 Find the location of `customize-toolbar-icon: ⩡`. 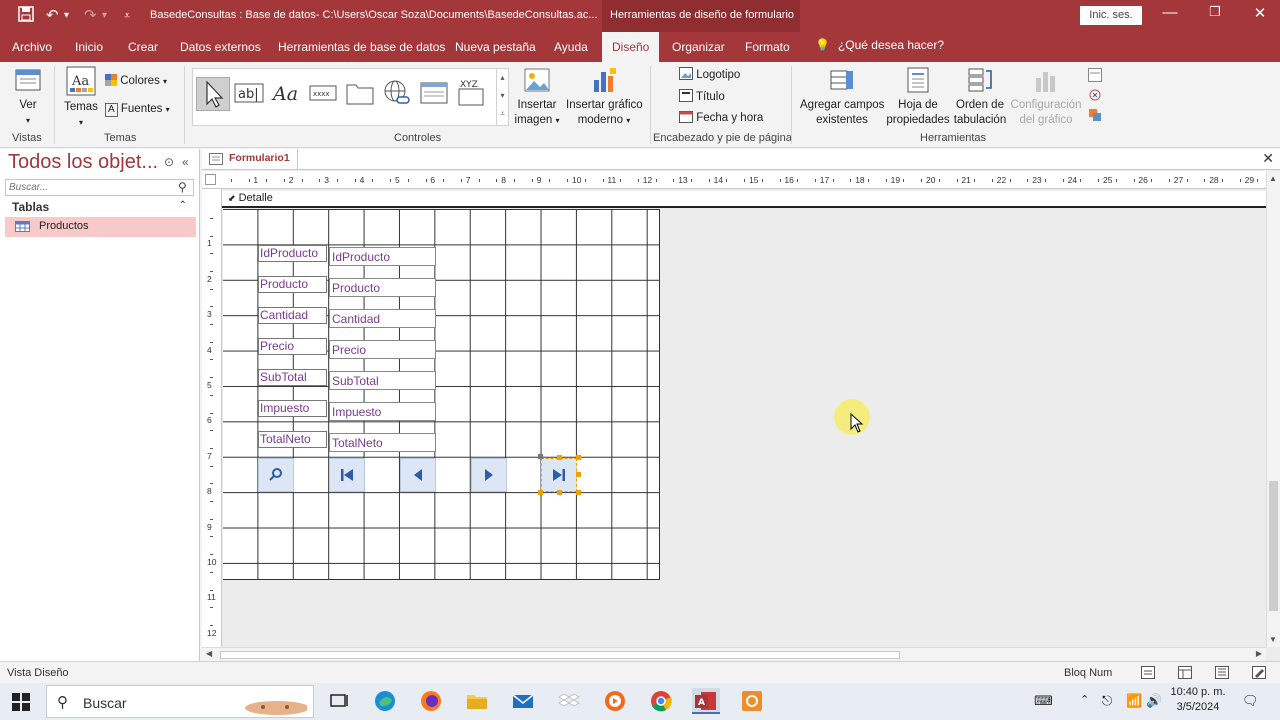

customize-toolbar-icon: ⩡ is located at coordinates (127, 16).